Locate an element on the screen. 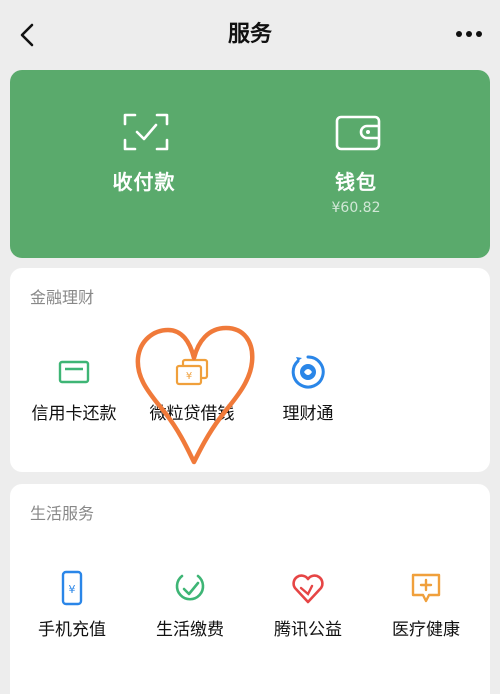 This screenshot has width=500, height=694. wallet-button: 钱包 ¥60.82 is located at coordinates (356, 164).